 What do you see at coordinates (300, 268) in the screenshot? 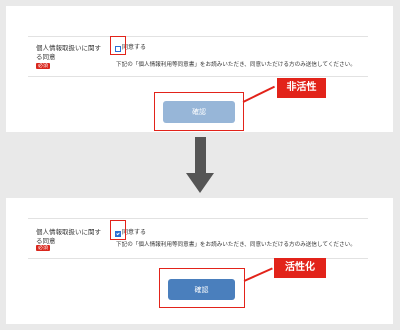
I see `callout-enabled-label: 活性化` at bounding box center [300, 268].